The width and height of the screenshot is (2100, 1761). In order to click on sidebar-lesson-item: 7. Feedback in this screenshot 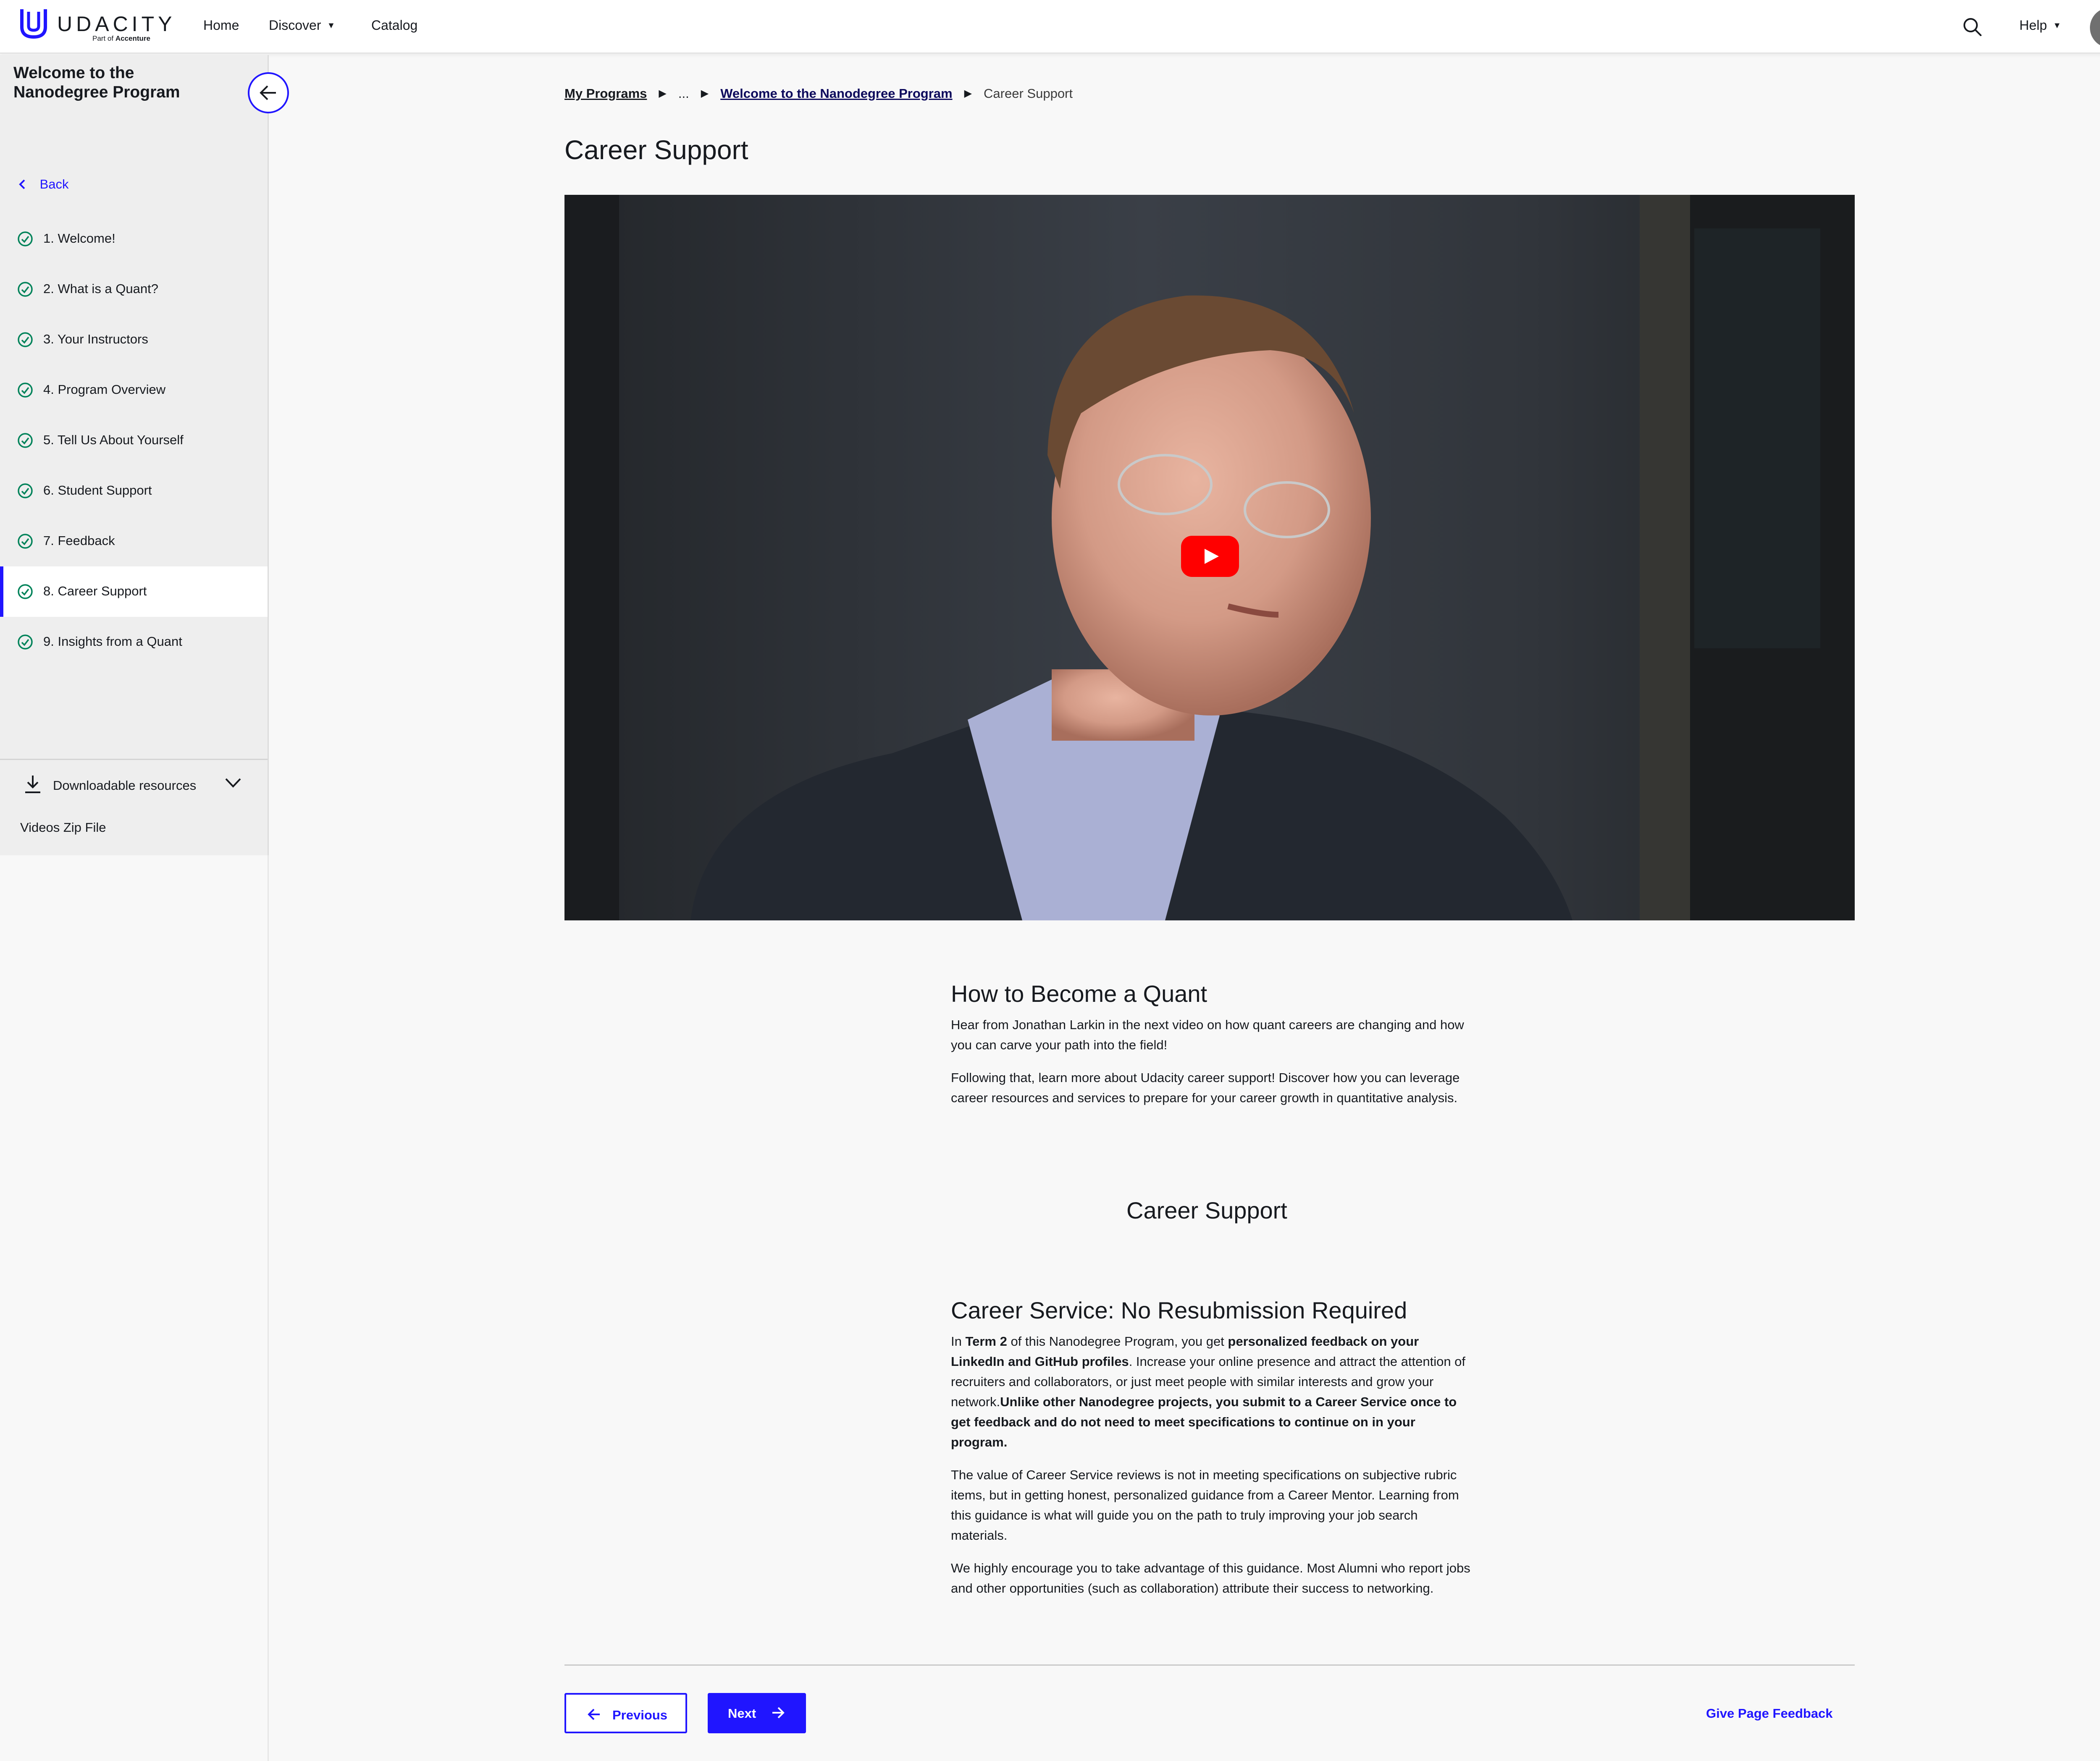, I will do `click(134, 541)`.